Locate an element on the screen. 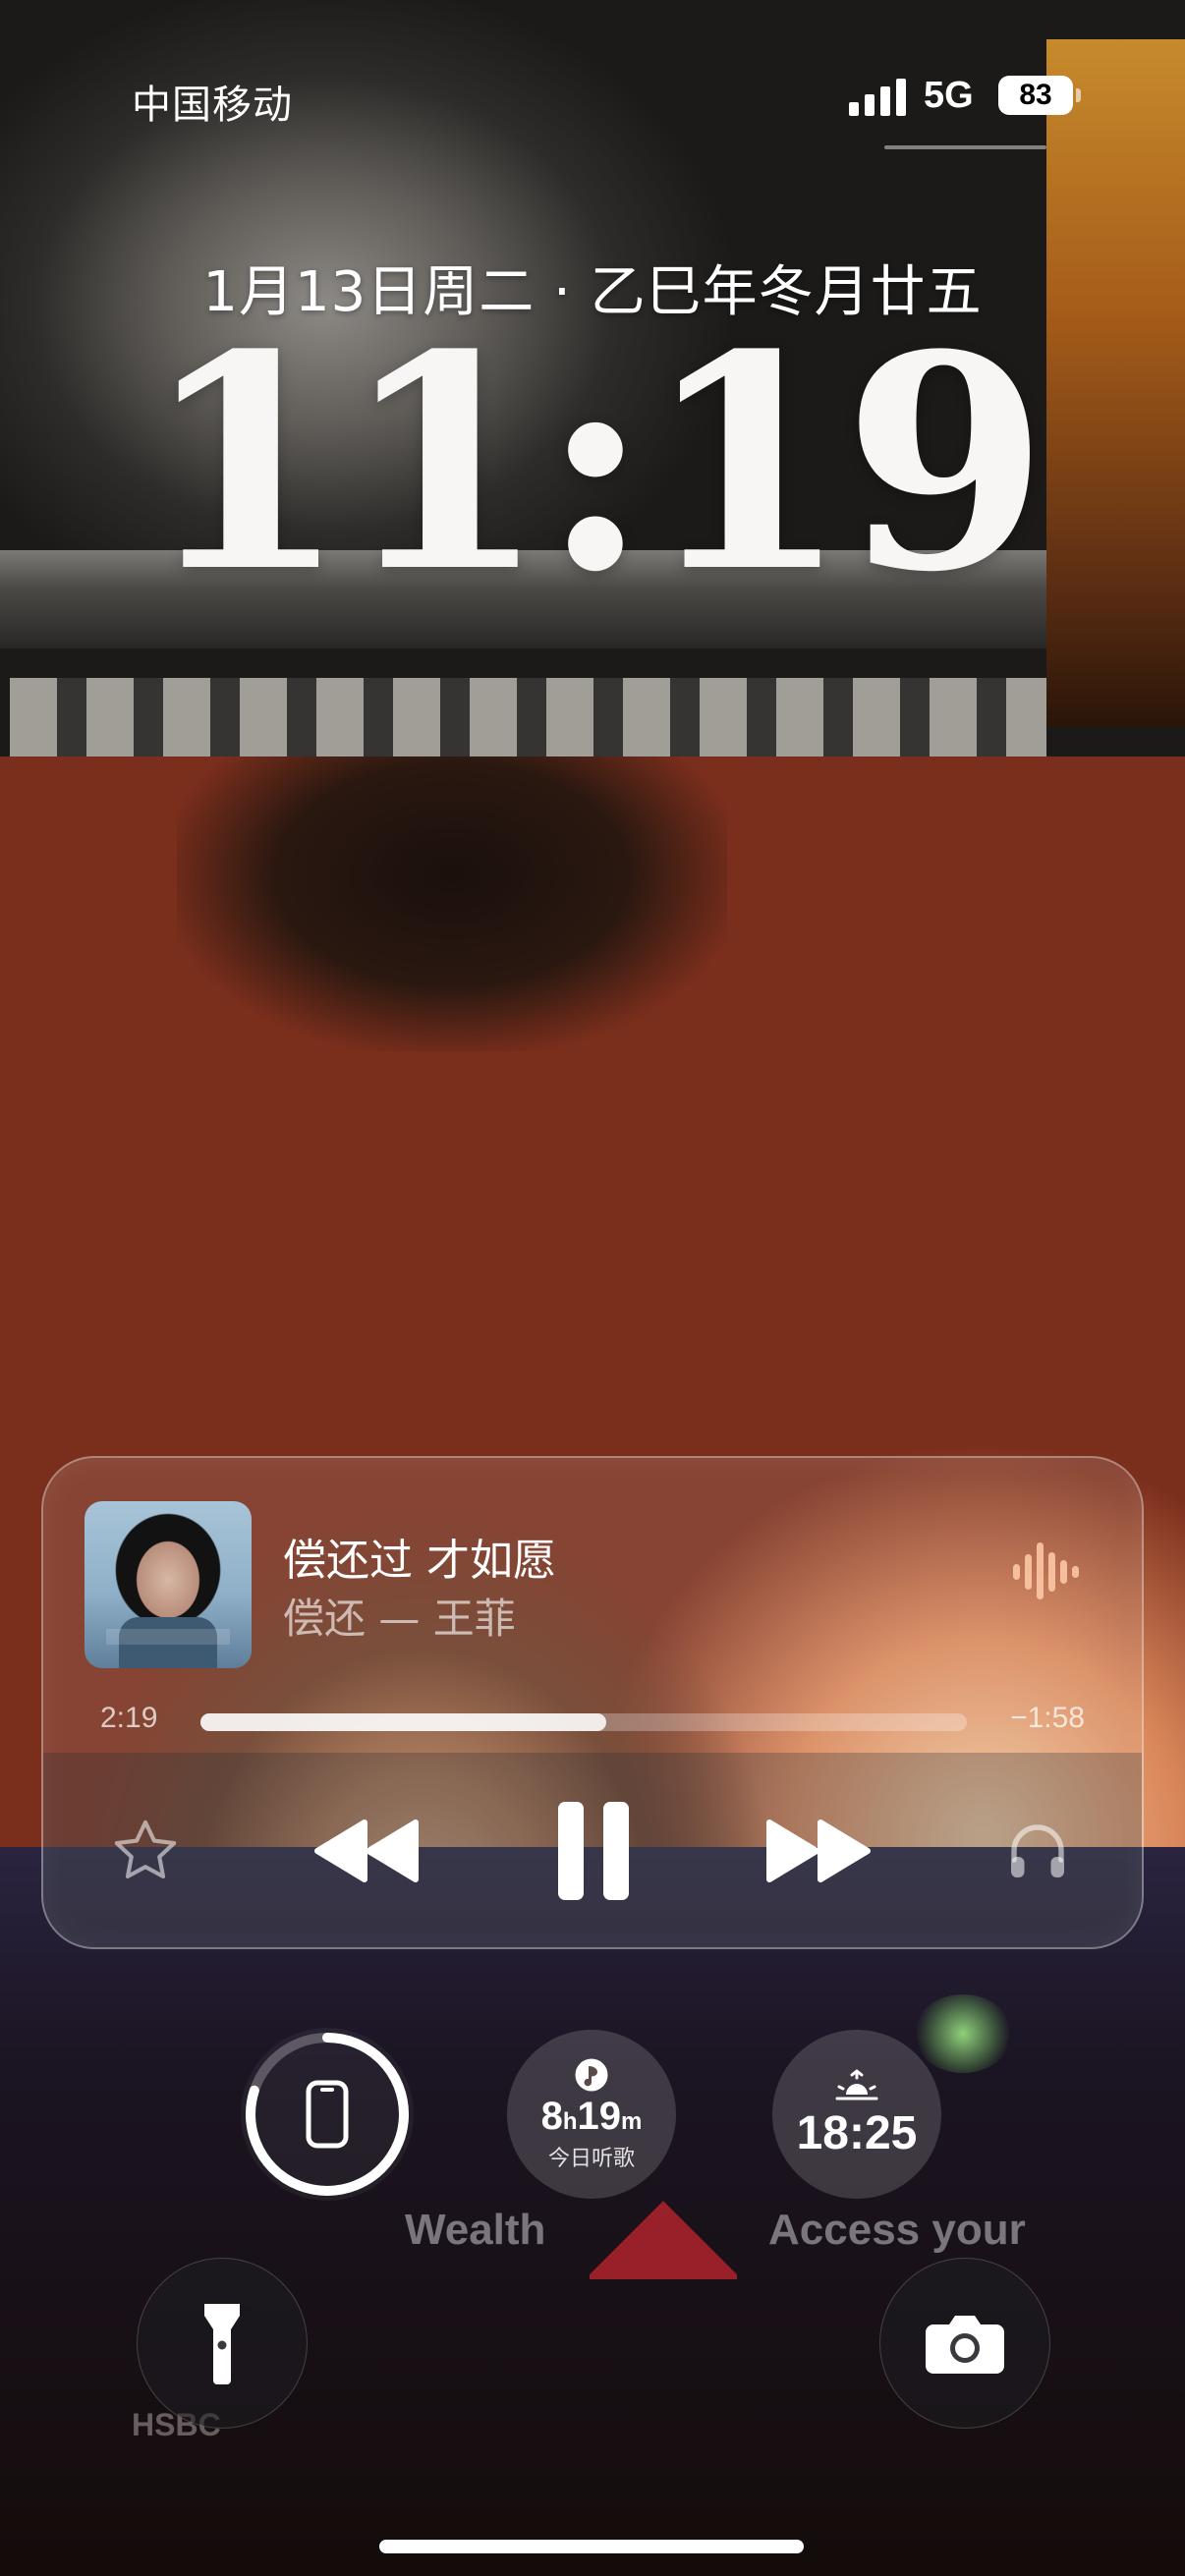  device-battery-widget is located at coordinates (327, 2114).